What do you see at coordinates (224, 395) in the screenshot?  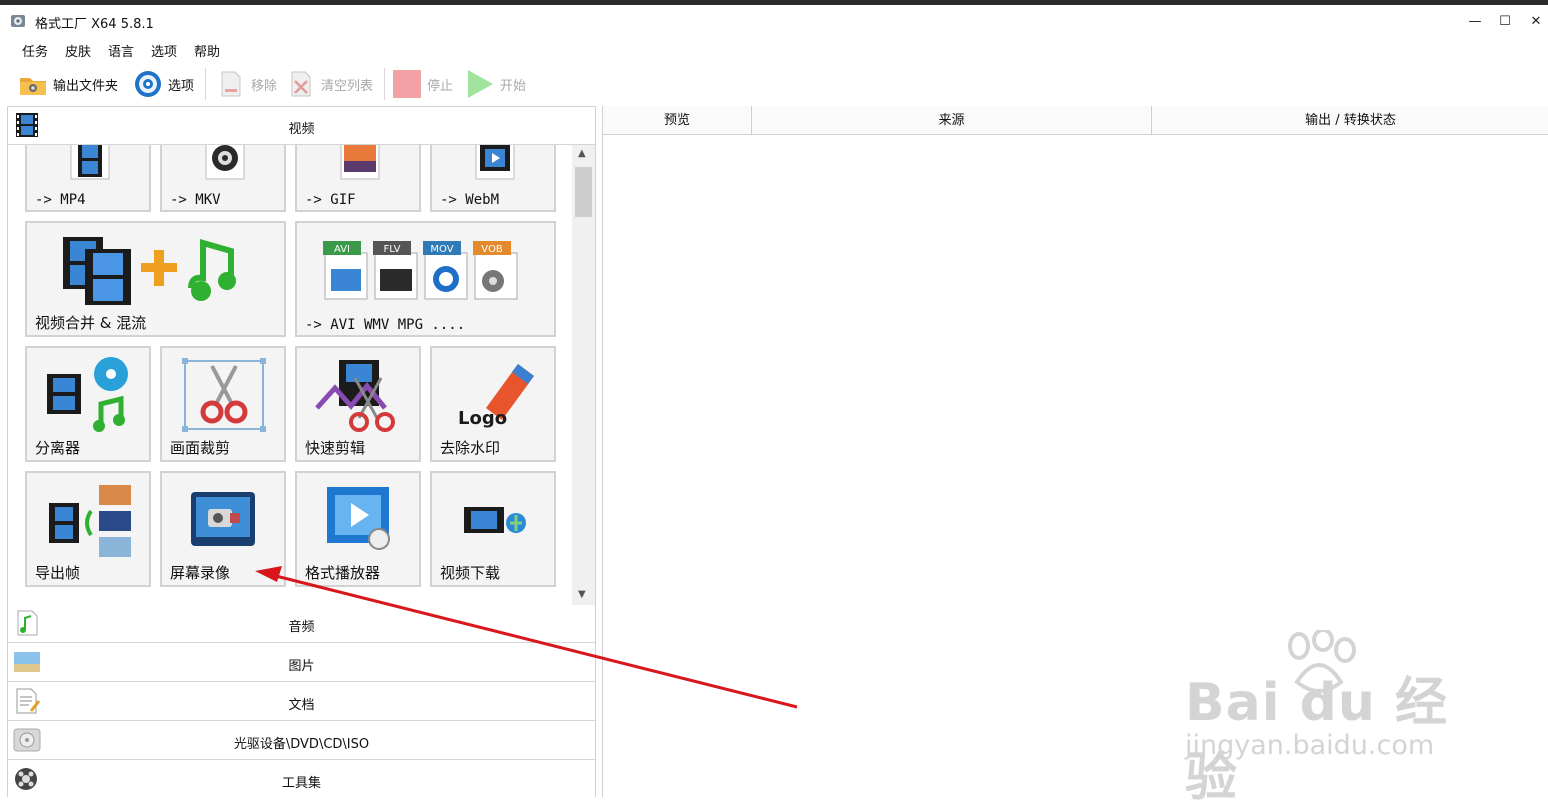 I see `crop-scissors-icon` at bounding box center [224, 395].